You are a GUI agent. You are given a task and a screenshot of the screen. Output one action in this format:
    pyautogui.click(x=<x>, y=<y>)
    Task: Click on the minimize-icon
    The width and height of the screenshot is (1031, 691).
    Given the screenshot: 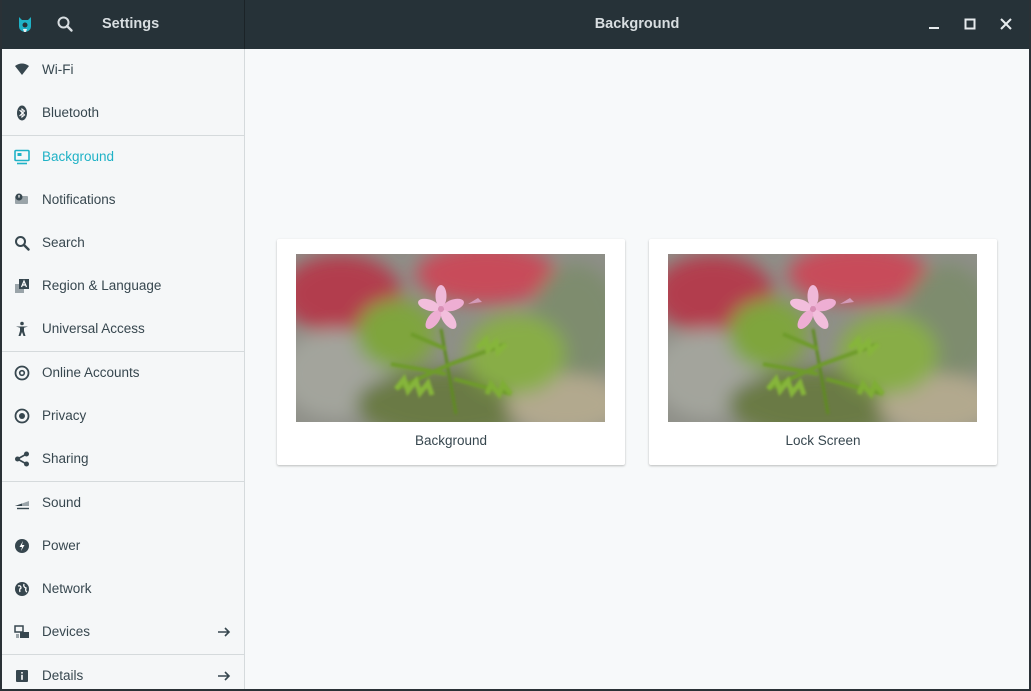 What is the action you would take?
    pyautogui.click(x=934, y=24)
    